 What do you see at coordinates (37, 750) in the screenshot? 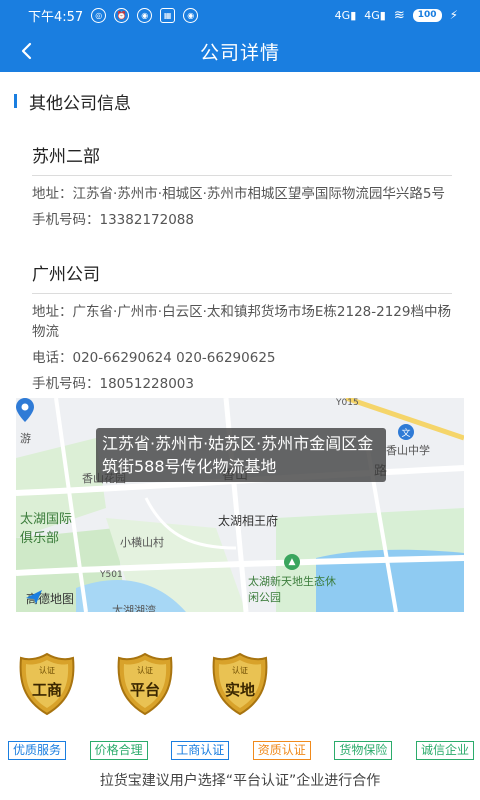
I see `tag-quality-service: 优质服务` at bounding box center [37, 750].